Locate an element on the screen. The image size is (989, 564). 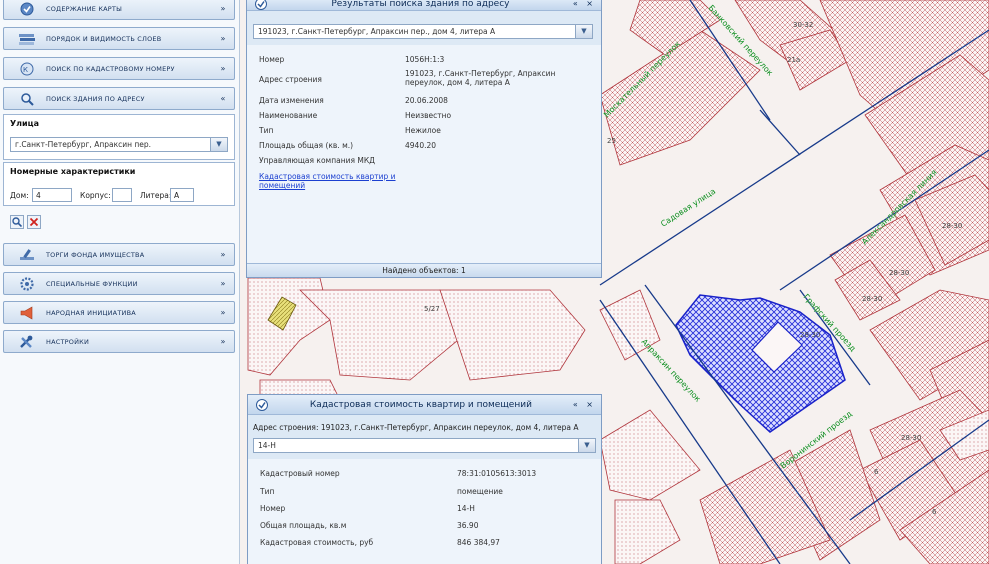
cadastral-key: Тип is located at coordinates (267, 491).